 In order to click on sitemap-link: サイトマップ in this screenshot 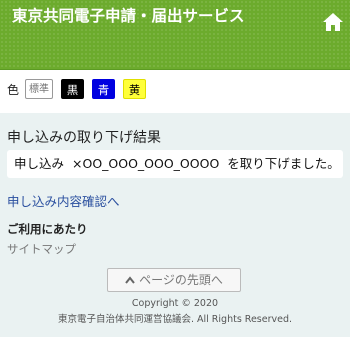, I will do `click(41, 249)`.